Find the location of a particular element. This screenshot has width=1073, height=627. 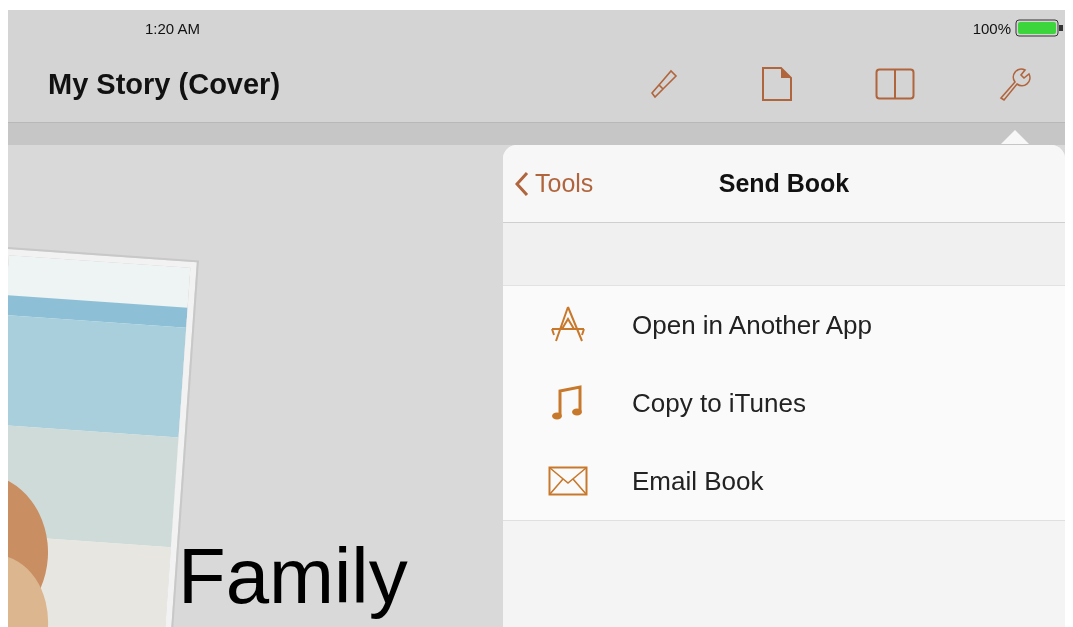

brush-icon is located at coordinates (664, 84).